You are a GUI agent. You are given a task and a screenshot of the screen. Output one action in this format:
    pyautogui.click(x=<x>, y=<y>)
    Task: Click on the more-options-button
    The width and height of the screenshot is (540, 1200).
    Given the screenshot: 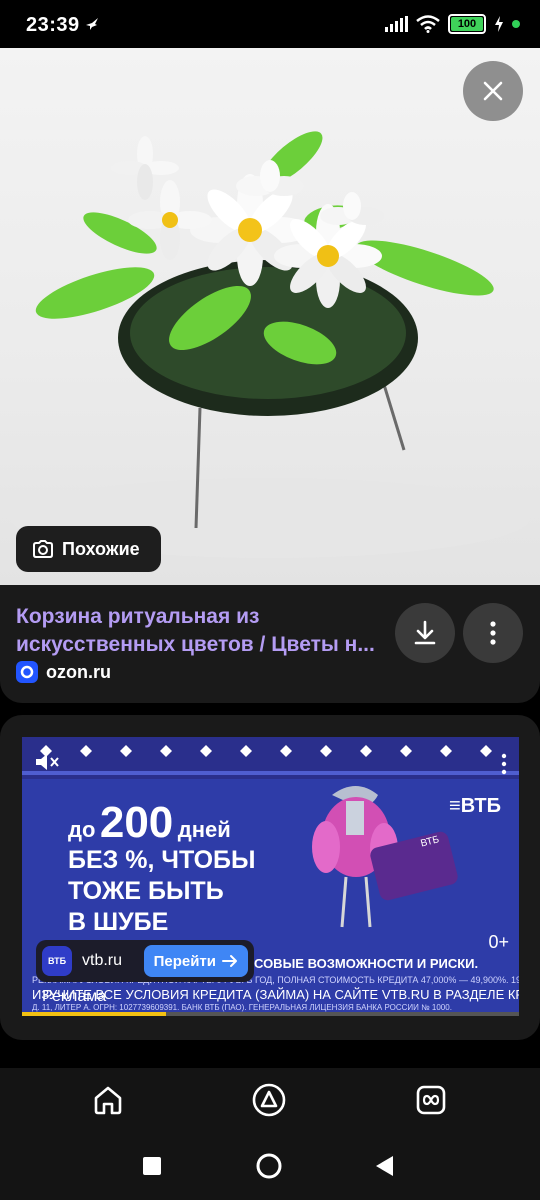 What is the action you would take?
    pyautogui.click(x=493, y=633)
    